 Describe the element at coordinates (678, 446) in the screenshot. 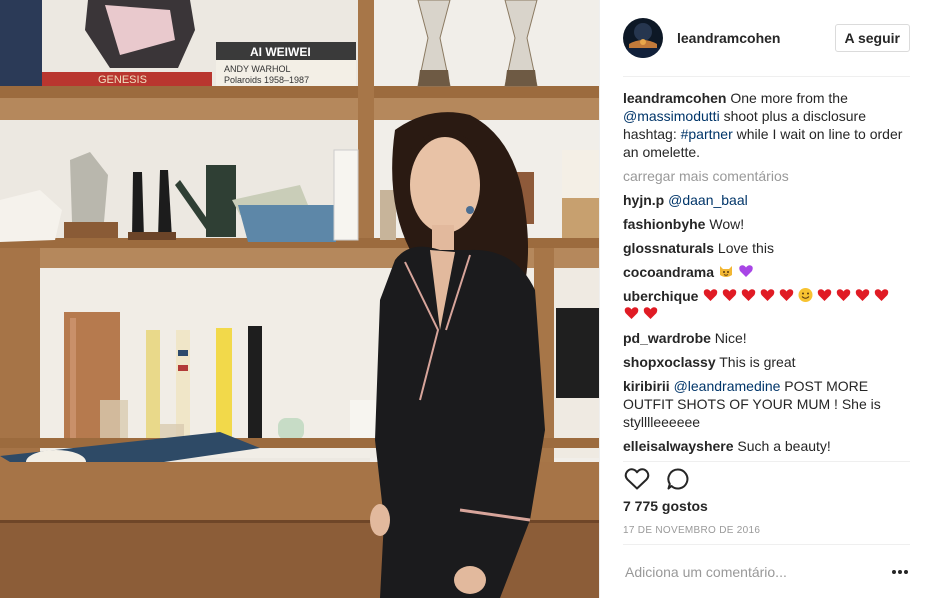

I see `comment-username: elleisalwayshere` at that location.